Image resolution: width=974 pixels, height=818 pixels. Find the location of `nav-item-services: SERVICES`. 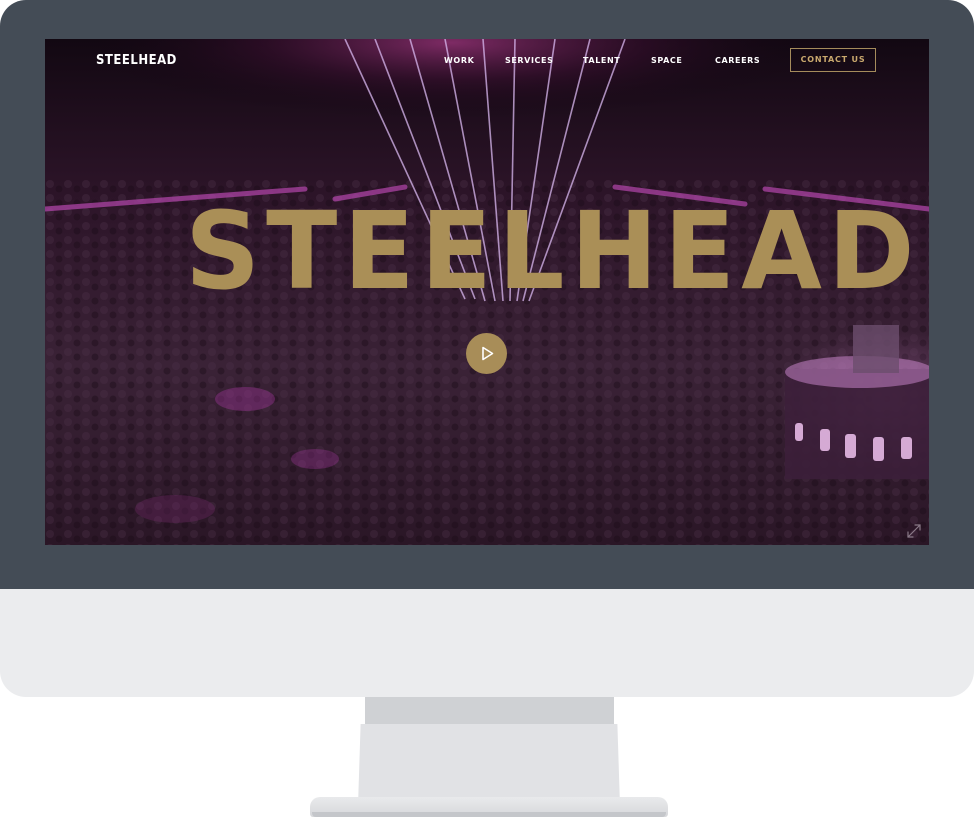

nav-item-services: SERVICES is located at coordinates (529, 61).